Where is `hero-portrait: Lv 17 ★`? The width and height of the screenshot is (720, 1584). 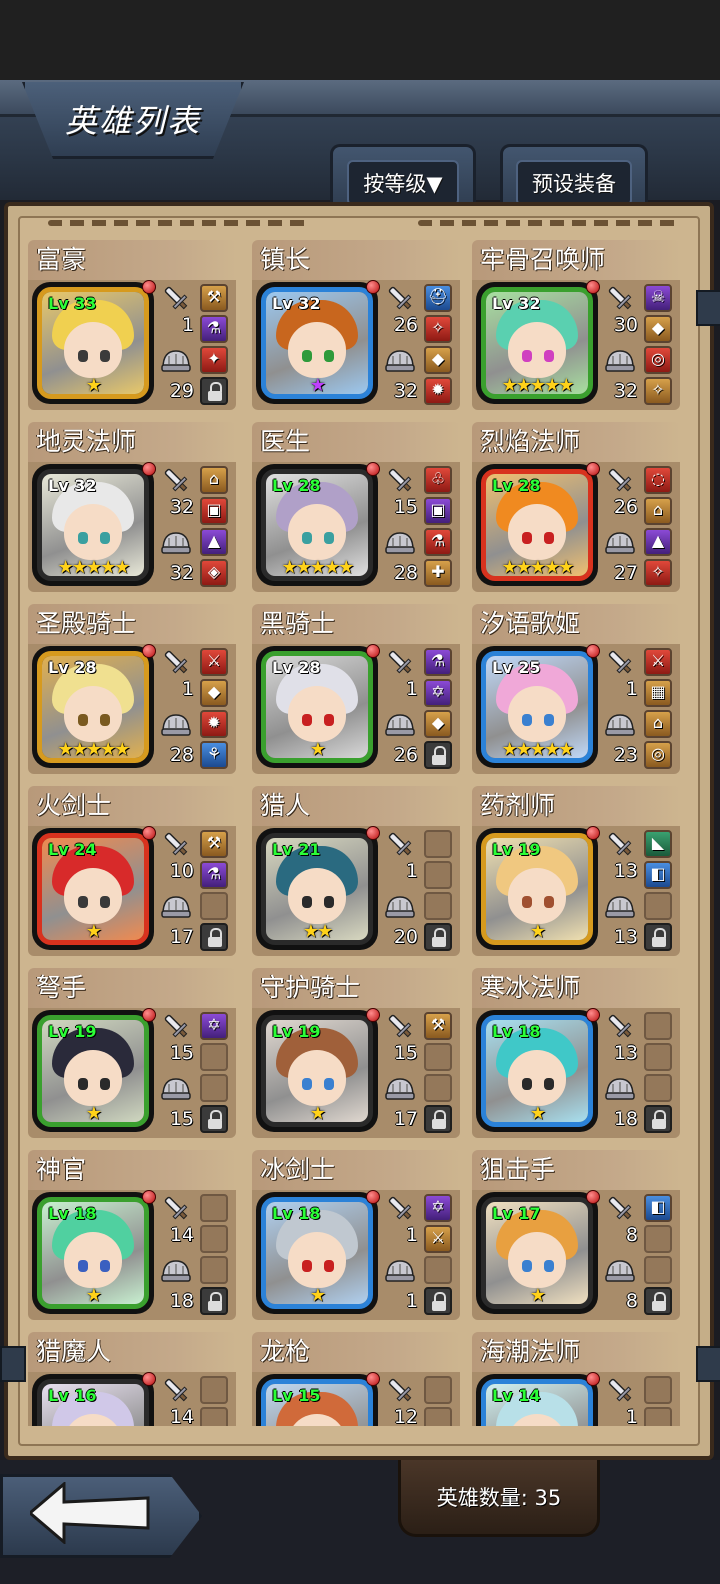
hero-portrait: Lv 17 ★ is located at coordinates (538, 1252).